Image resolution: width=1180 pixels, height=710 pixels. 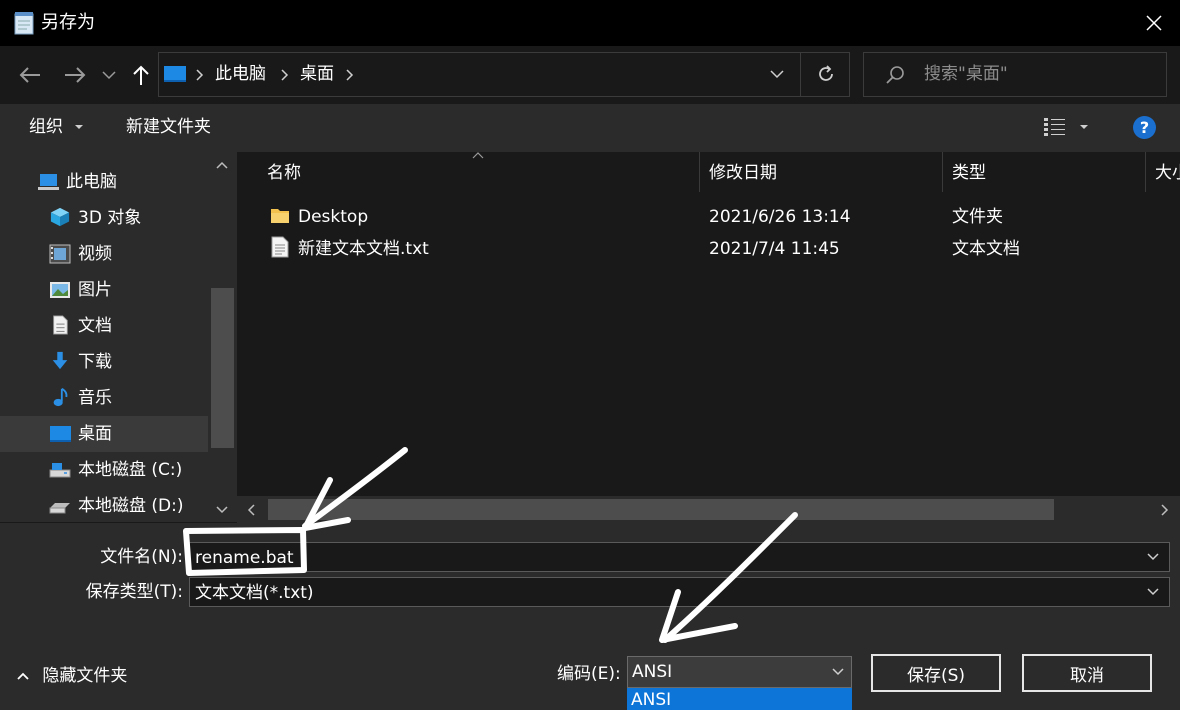 I want to click on file-type: 文本文档, so click(x=986, y=249).